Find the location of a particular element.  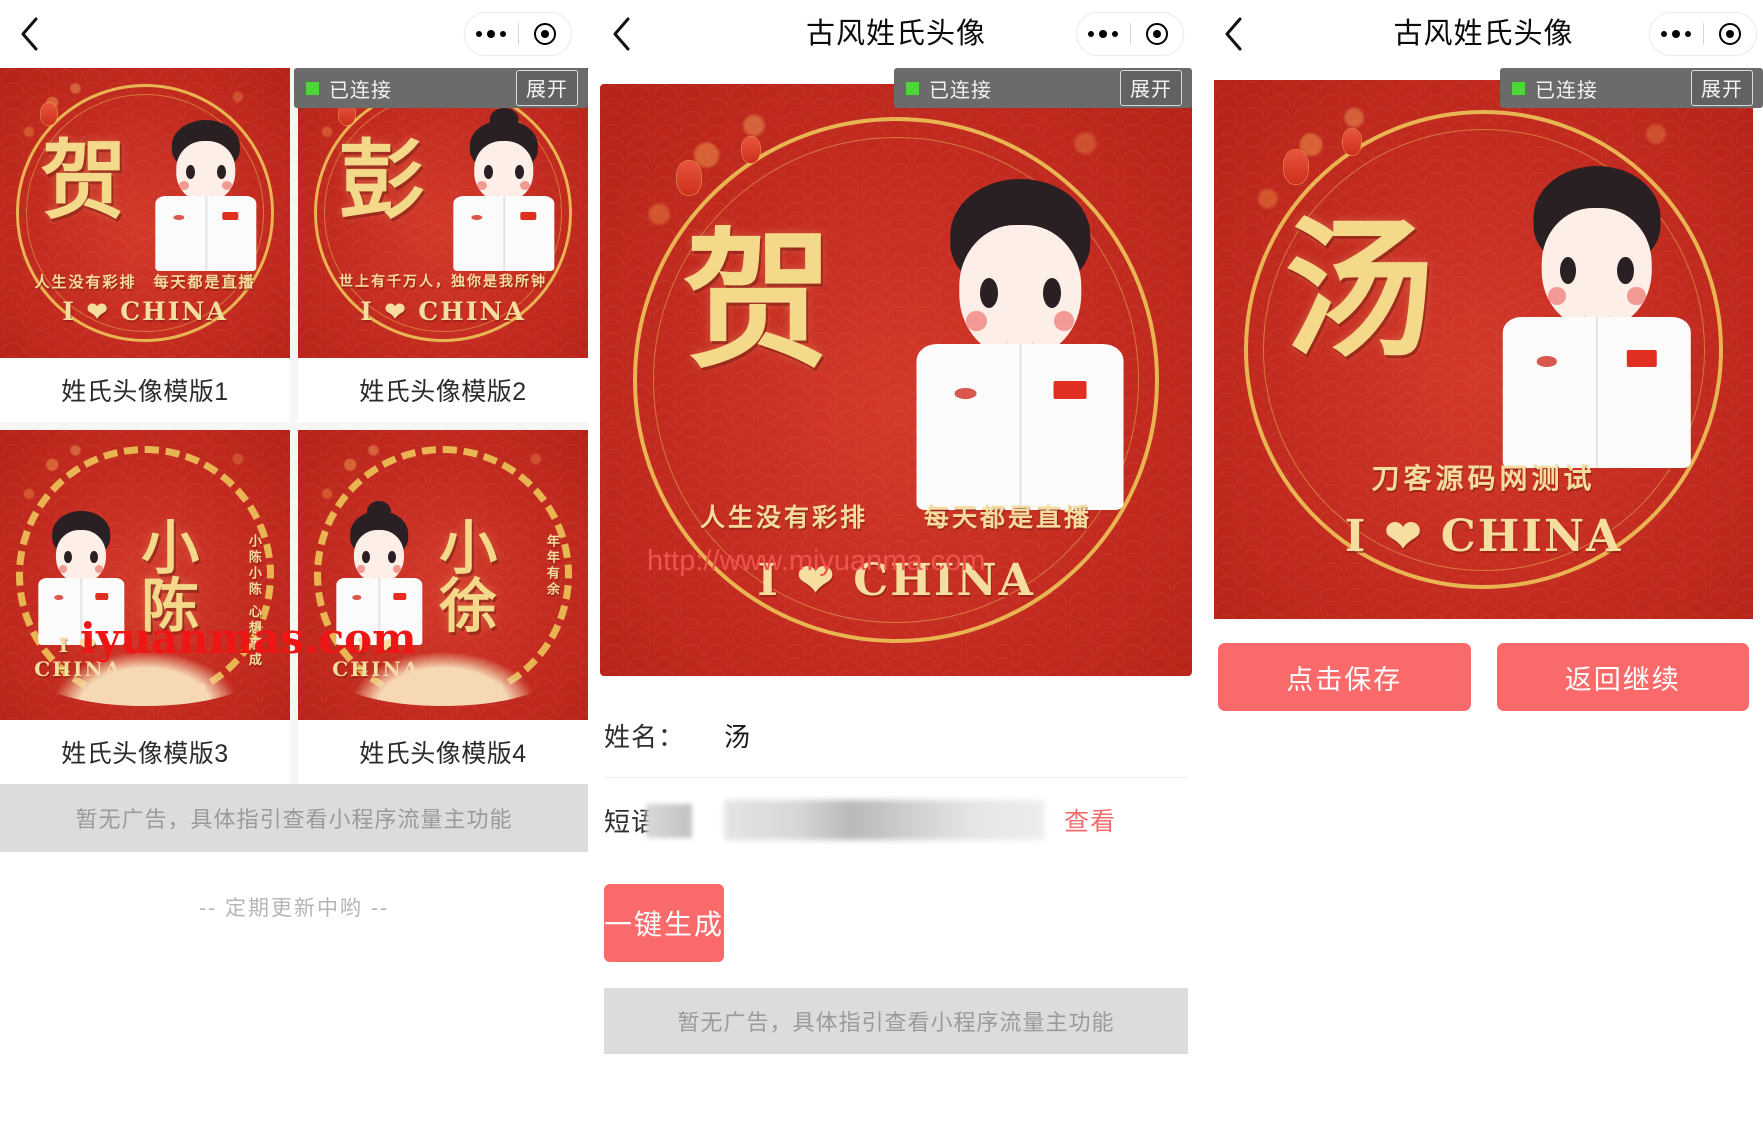

wechat-capsule-c is located at coordinates (1703, 34).